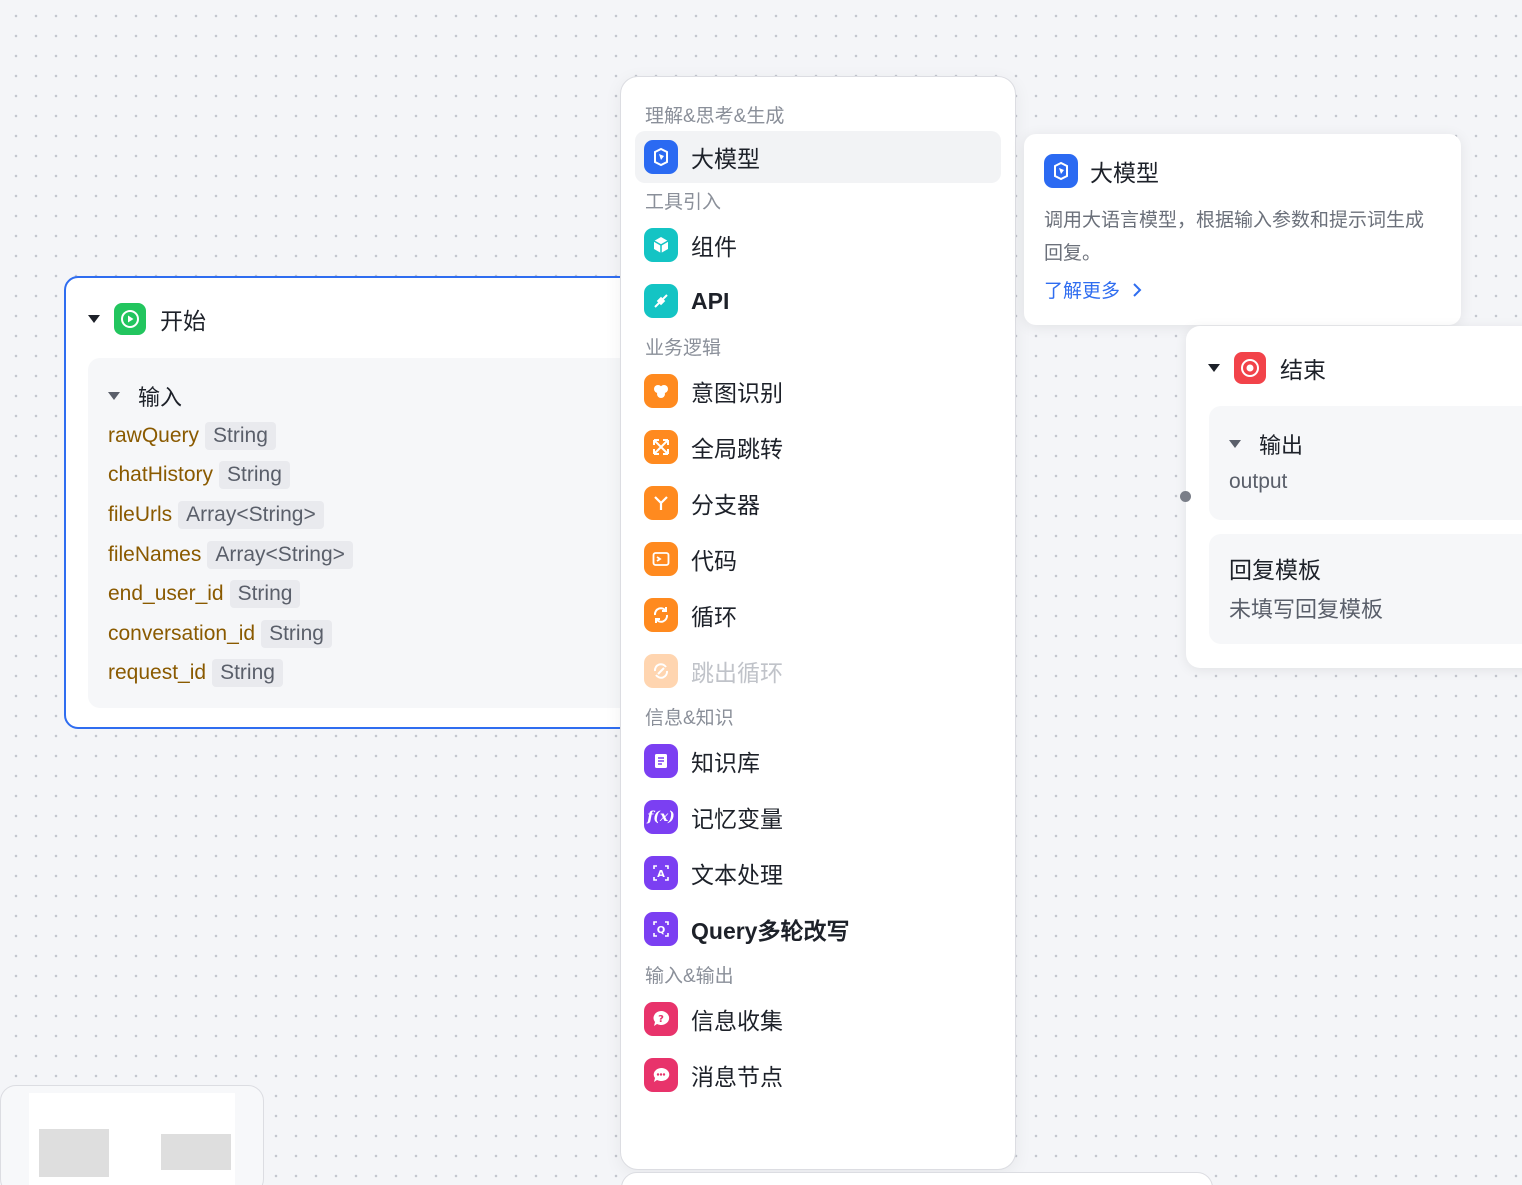 The image size is (1522, 1185). Describe the element at coordinates (378, 396) in the screenshot. I see `input-section-header: 输入` at that location.